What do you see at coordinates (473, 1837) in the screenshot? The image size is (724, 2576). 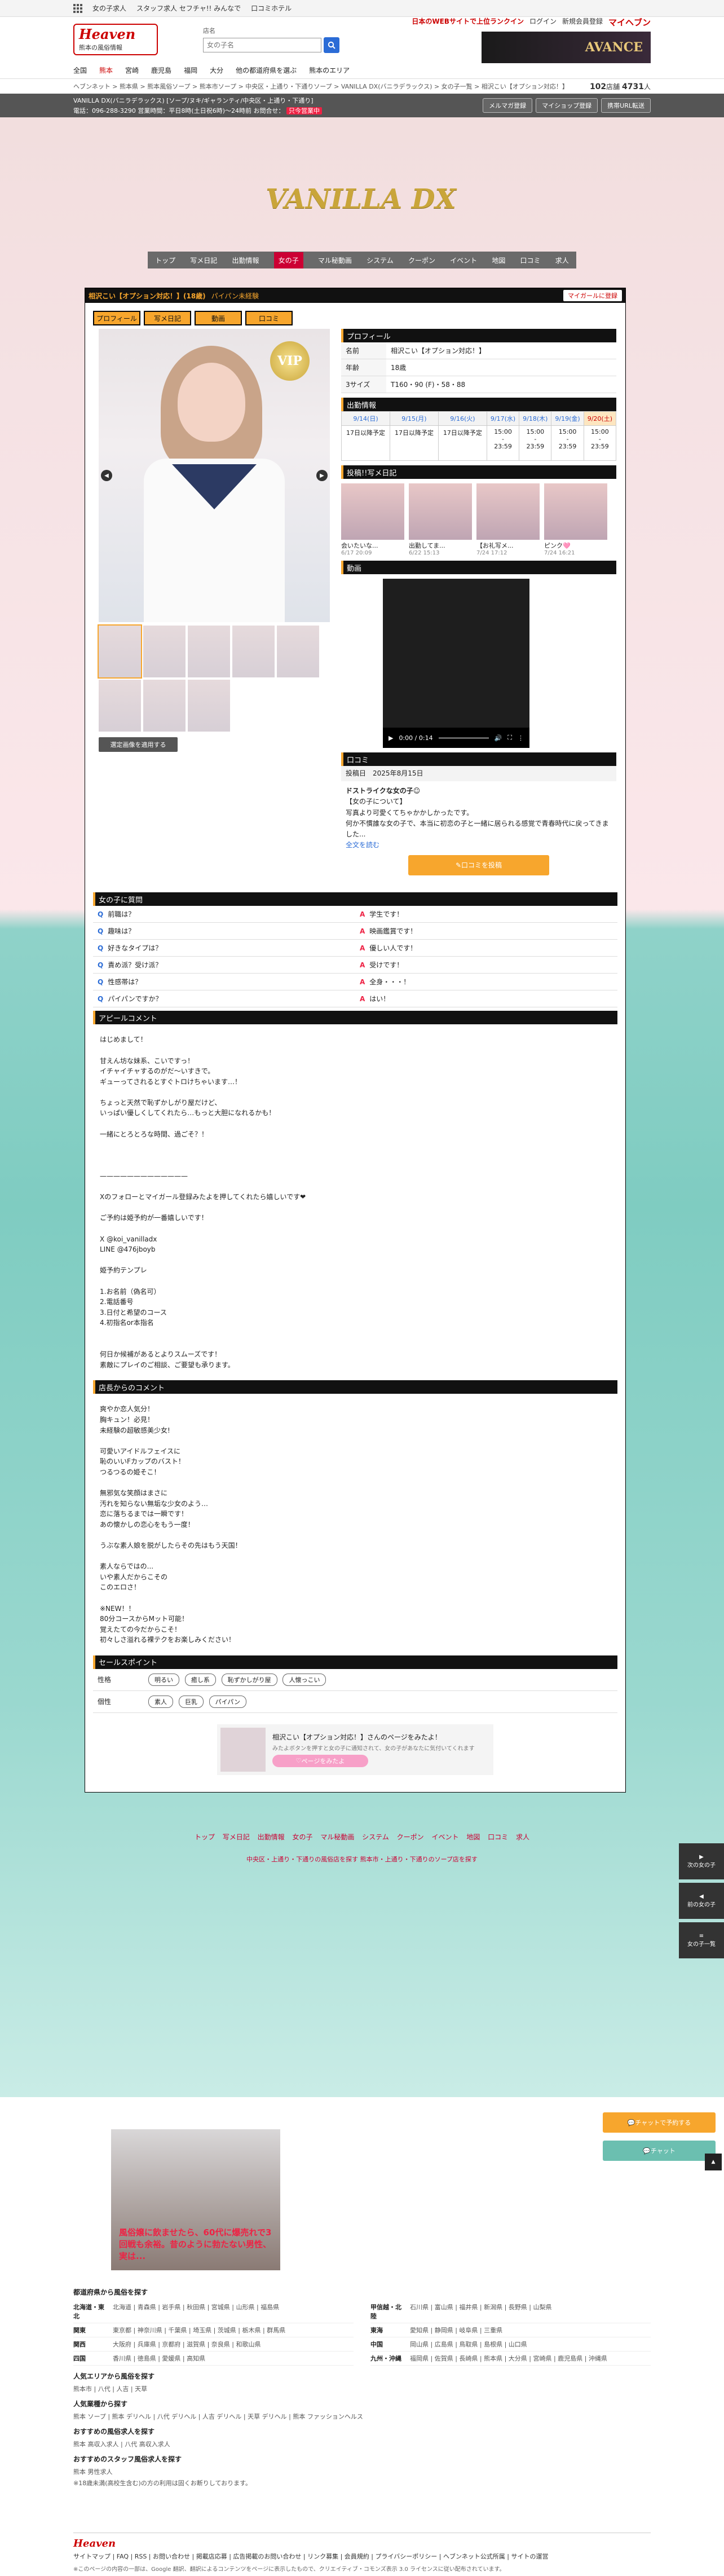 I see `footer-menu-map: 地図` at bounding box center [473, 1837].